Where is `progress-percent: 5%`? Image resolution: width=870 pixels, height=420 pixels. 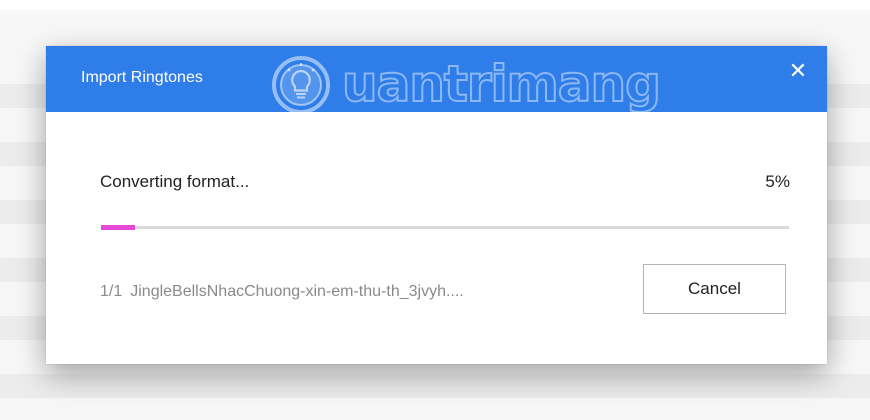 progress-percent: 5% is located at coordinates (777, 181).